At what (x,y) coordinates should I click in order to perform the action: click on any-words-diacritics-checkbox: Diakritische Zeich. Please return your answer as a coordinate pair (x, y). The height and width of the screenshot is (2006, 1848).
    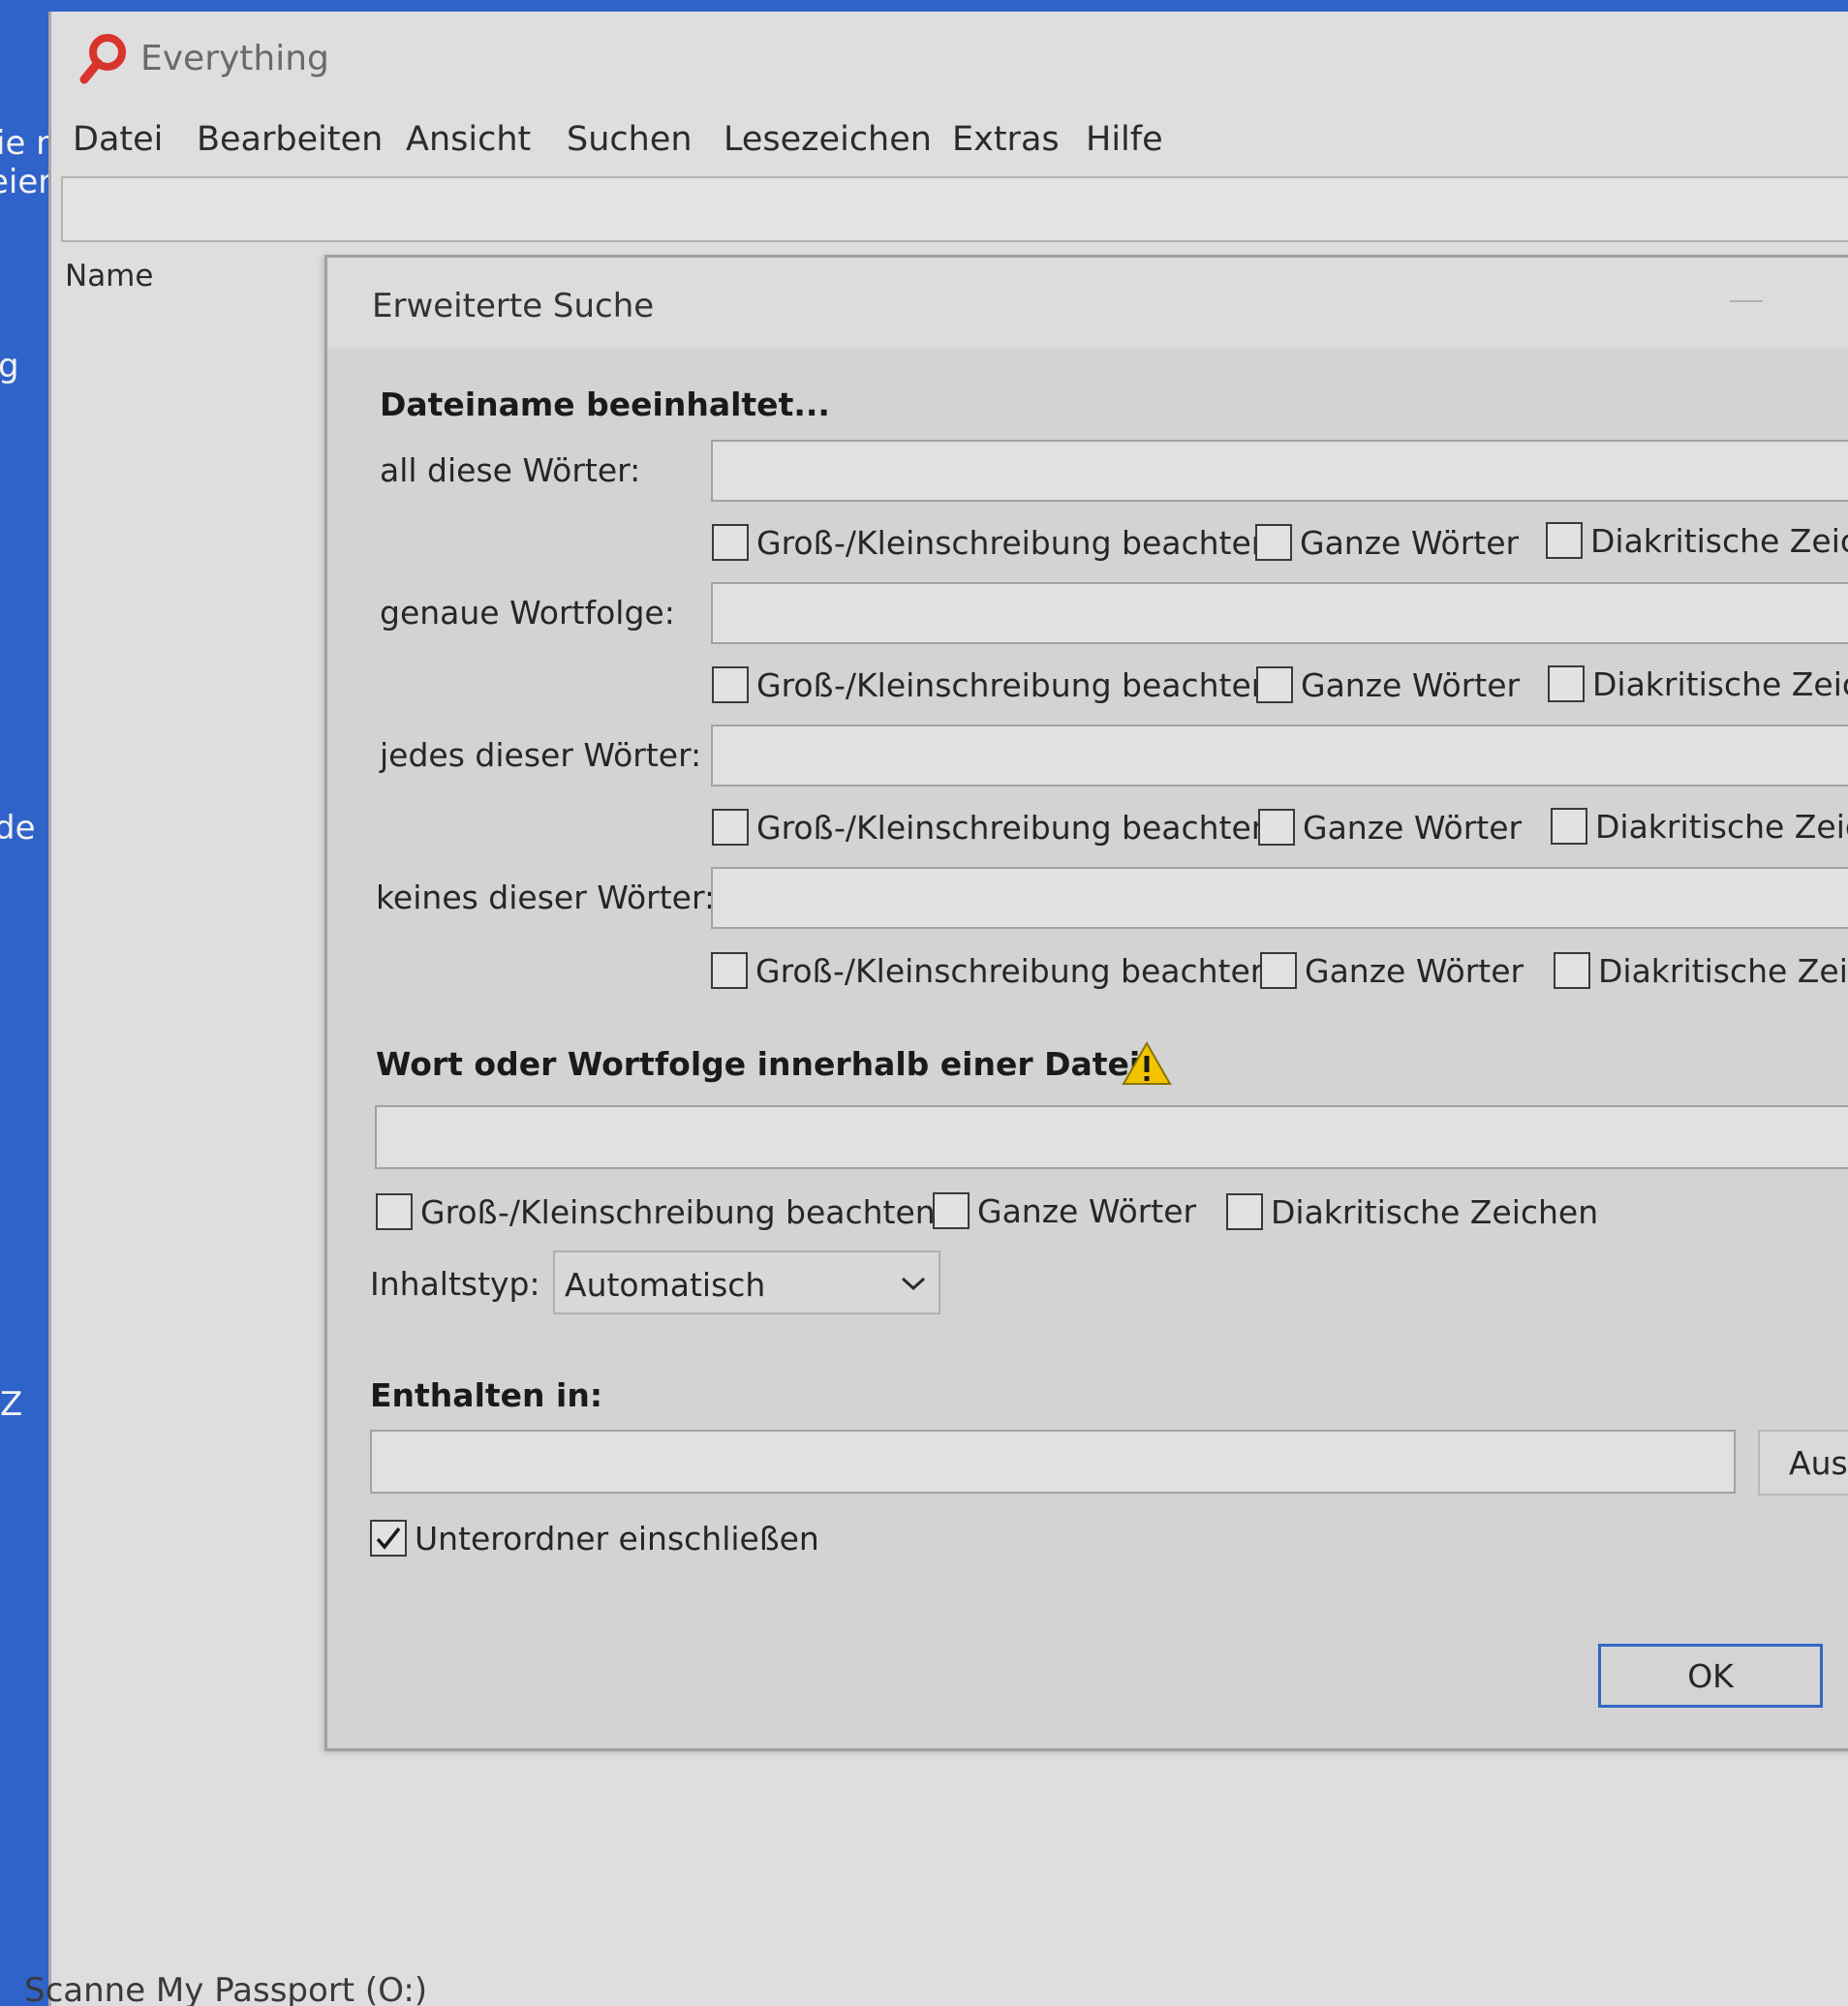
    Looking at the image, I should click on (1700, 826).